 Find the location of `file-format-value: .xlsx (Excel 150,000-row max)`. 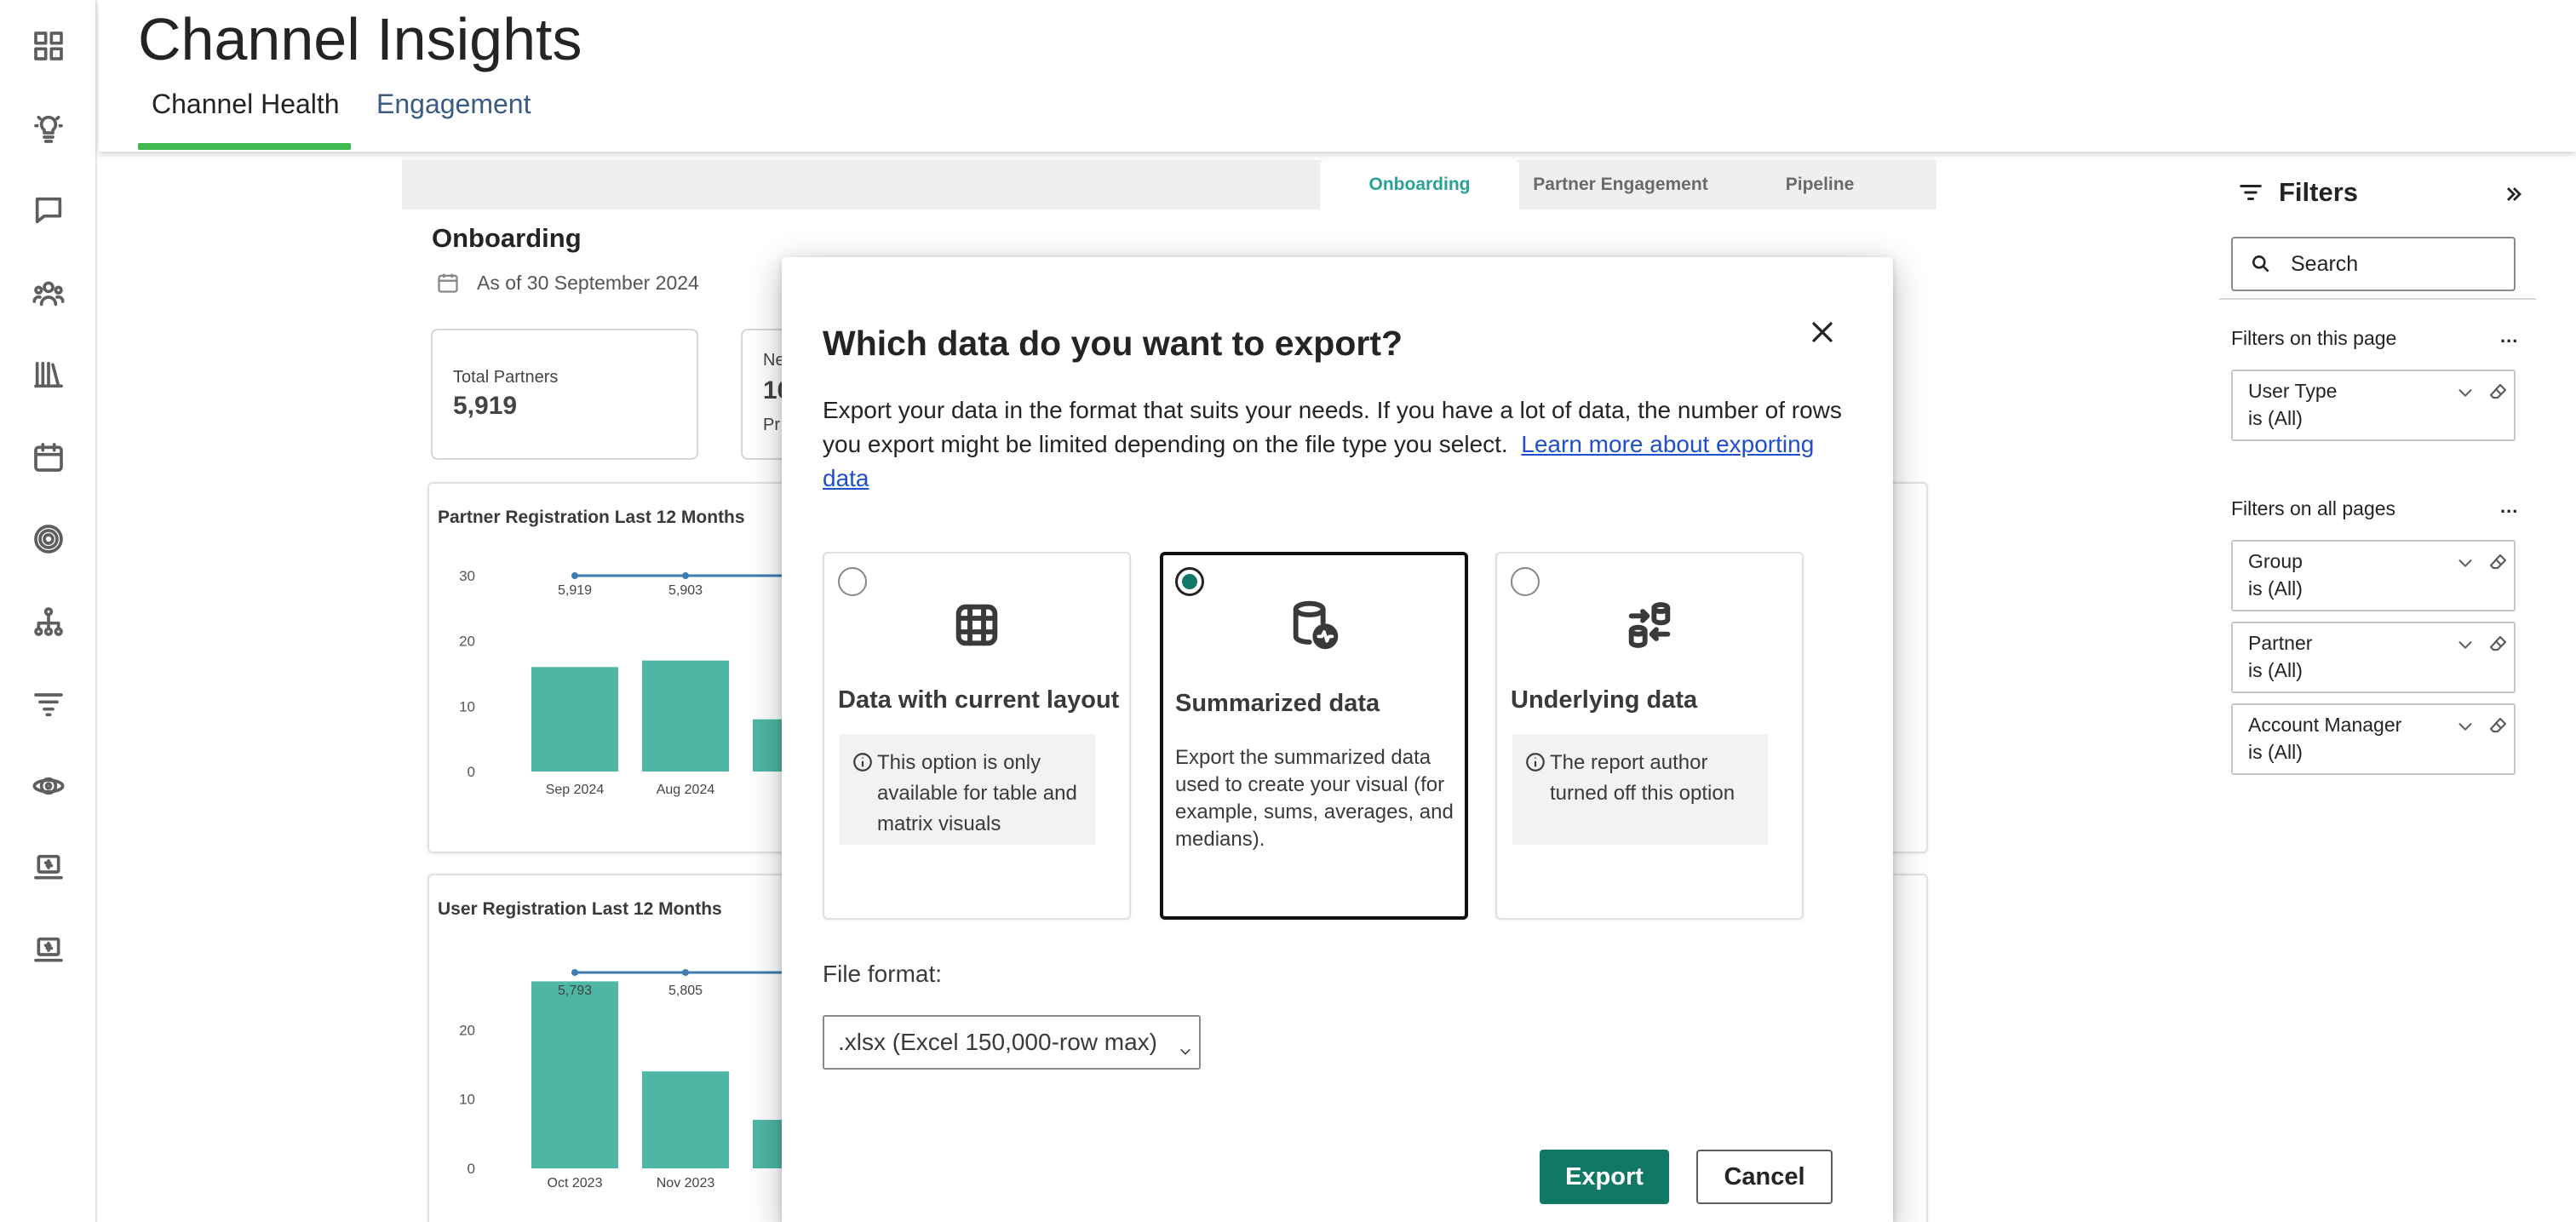

file-format-value: .xlsx (Excel 150,000-row max) is located at coordinates (998, 1042).